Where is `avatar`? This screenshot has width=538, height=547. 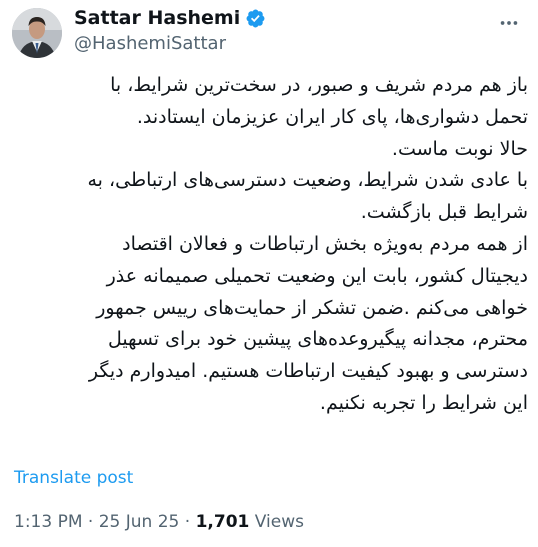
avatar is located at coordinates (37, 33).